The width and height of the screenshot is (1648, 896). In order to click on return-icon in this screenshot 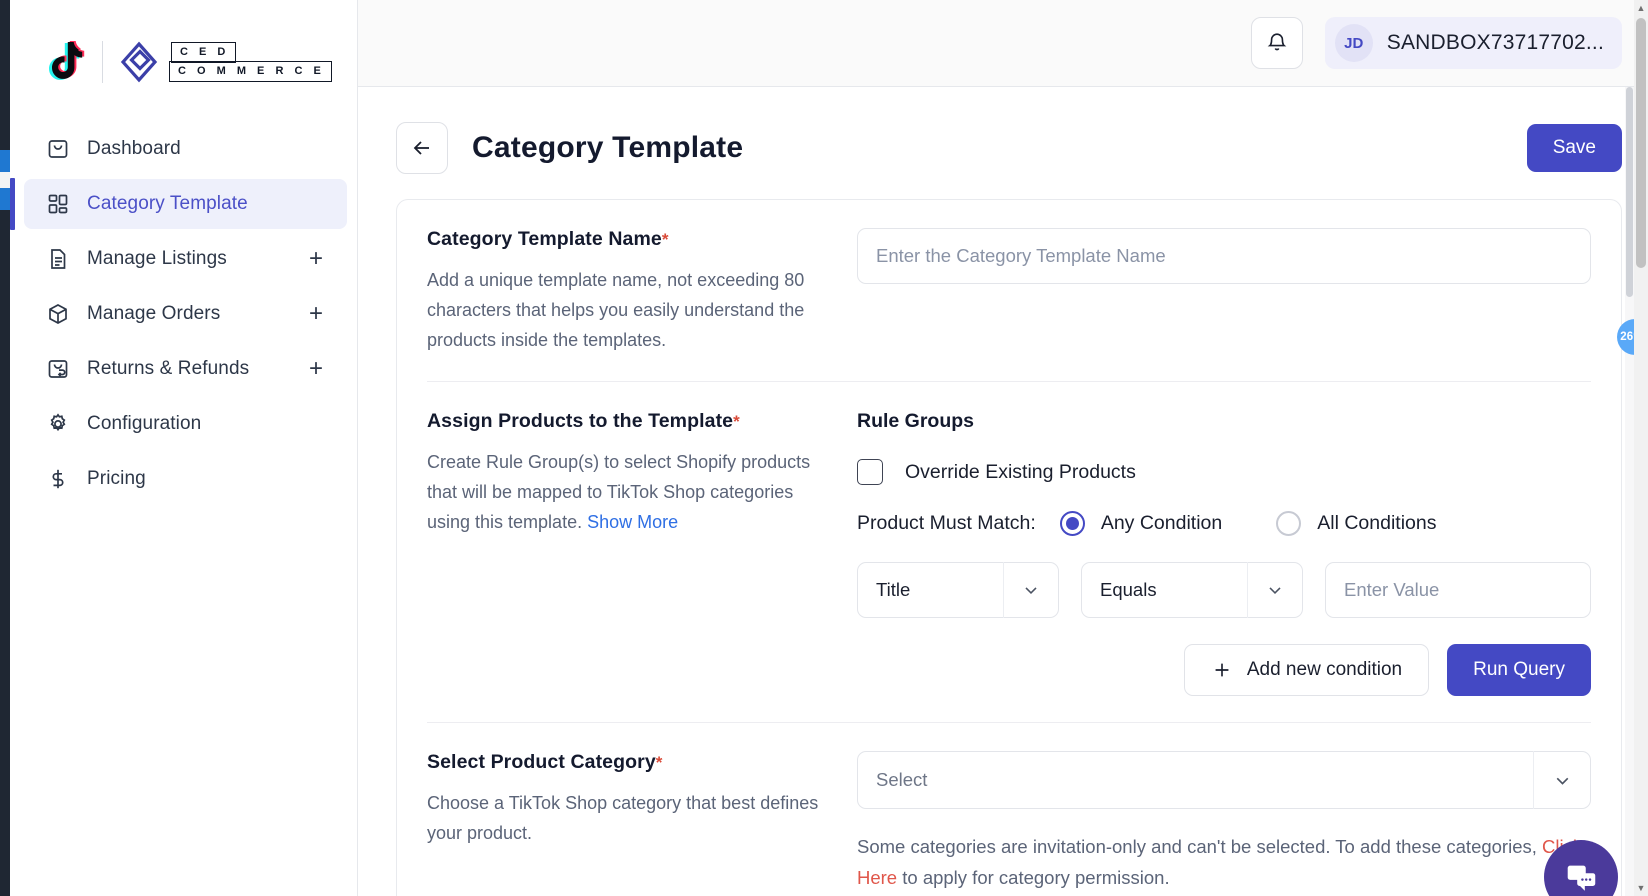, I will do `click(58, 369)`.